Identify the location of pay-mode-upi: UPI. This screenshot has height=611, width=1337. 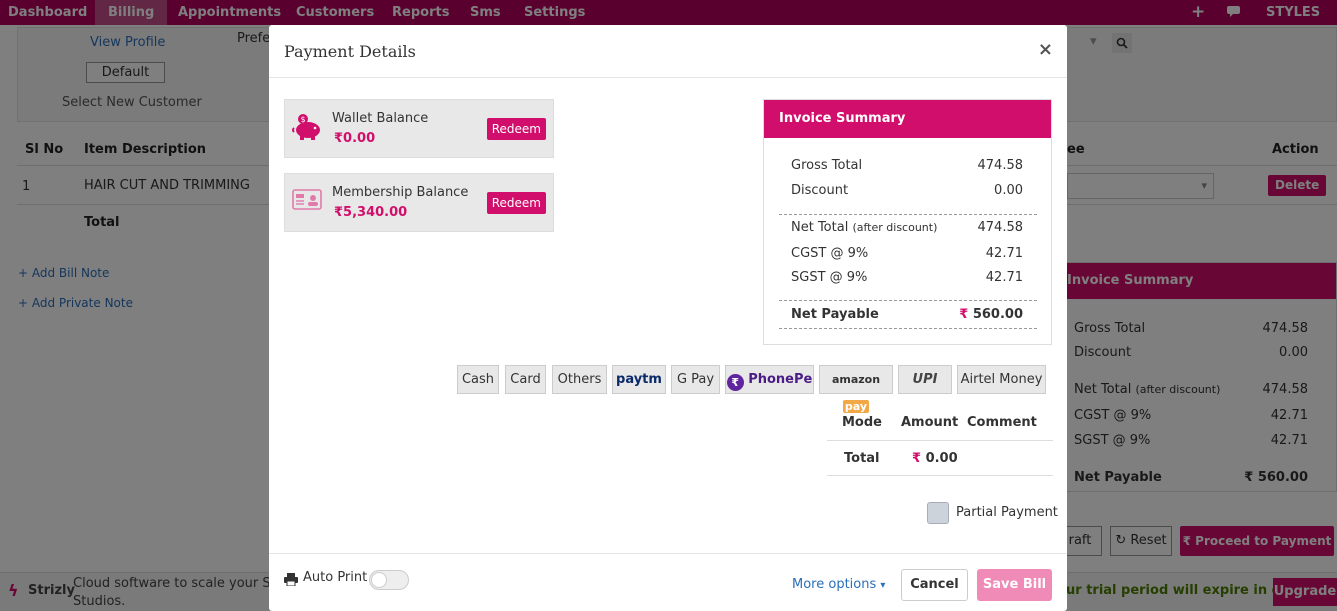
(925, 379).